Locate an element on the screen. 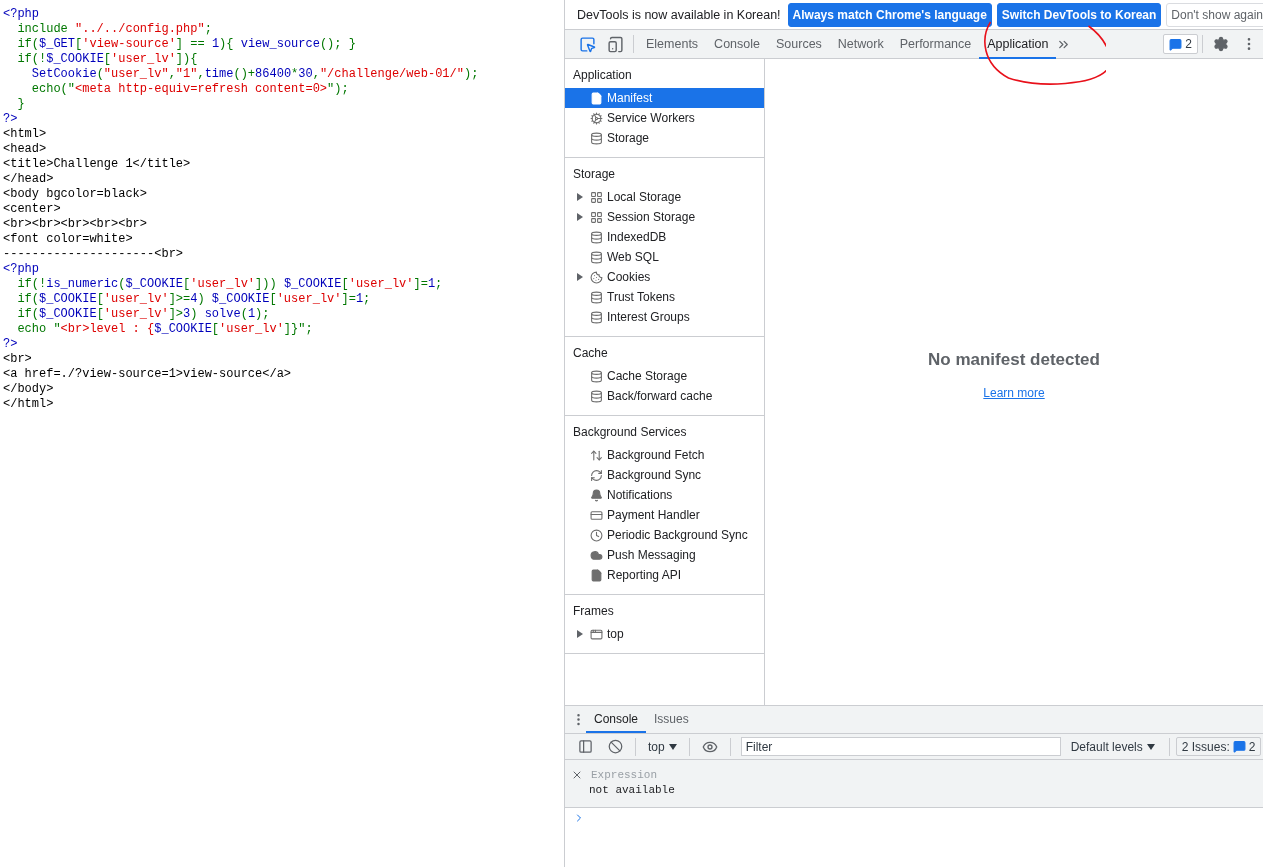 This screenshot has height=867, width=1263. sidebar-item: Trust Tokens is located at coordinates (664, 297).